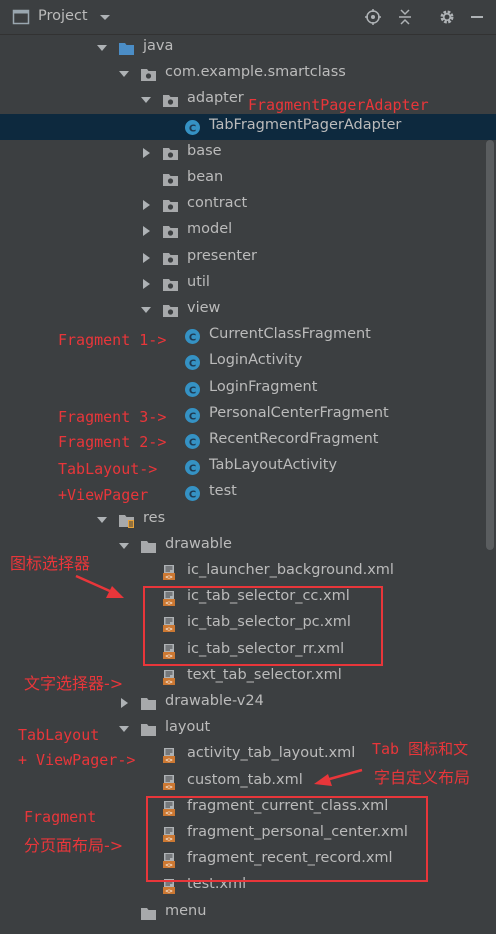 This screenshot has width=496, height=934. What do you see at coordinates (338, 777) in the screenshot?
I see `tab-custom-arrow` at bounding box center [338, 777].